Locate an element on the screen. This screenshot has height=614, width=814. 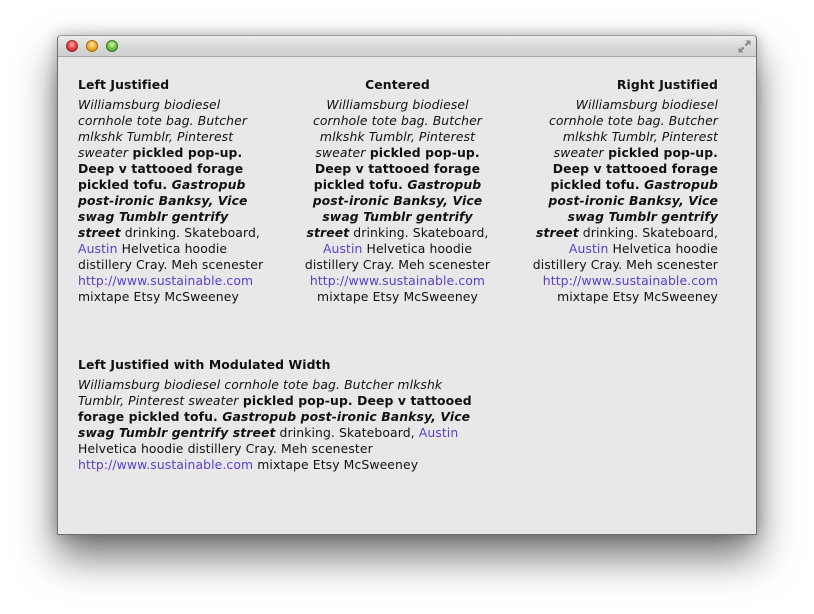
fullscreen-button is located at coordinates (744, 46).